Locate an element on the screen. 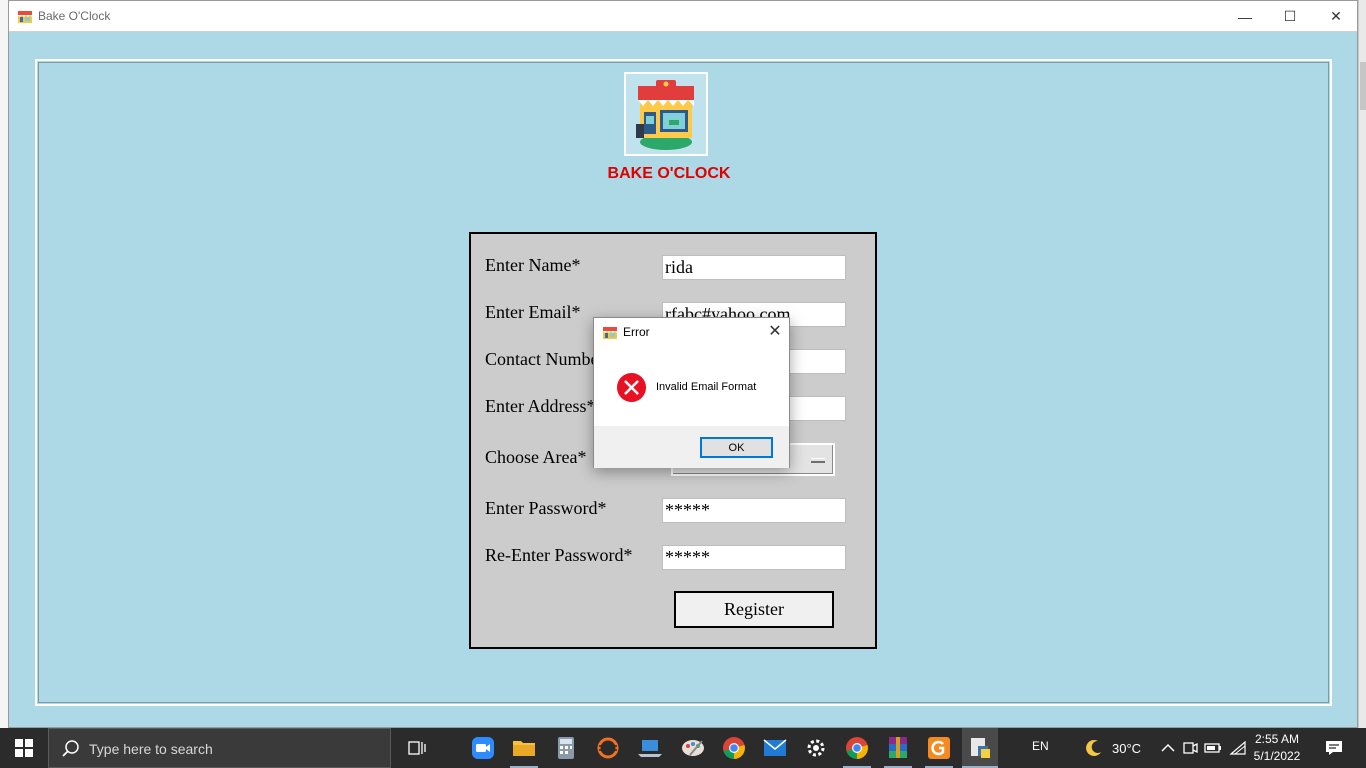 This screenshot has height=768, width=1366. mail-icon is located at coordinates (775, 748).